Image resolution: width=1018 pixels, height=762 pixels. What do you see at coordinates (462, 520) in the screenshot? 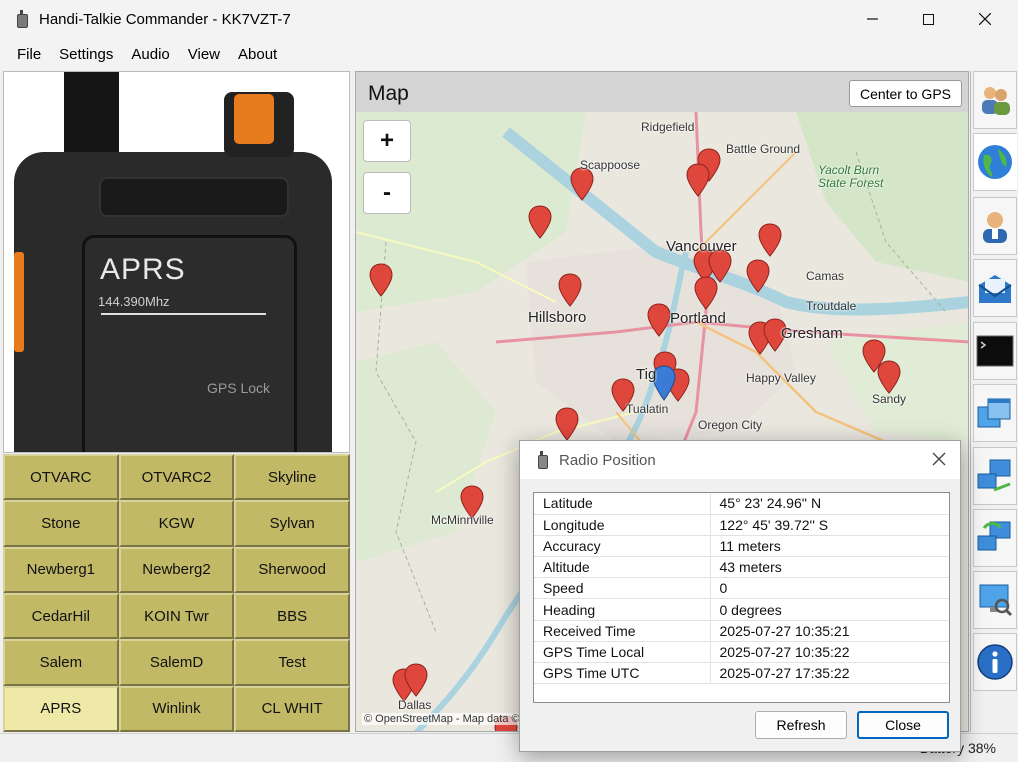
I see `map-label-mcminnville: McMinnville` at bounding box center [462, 520].